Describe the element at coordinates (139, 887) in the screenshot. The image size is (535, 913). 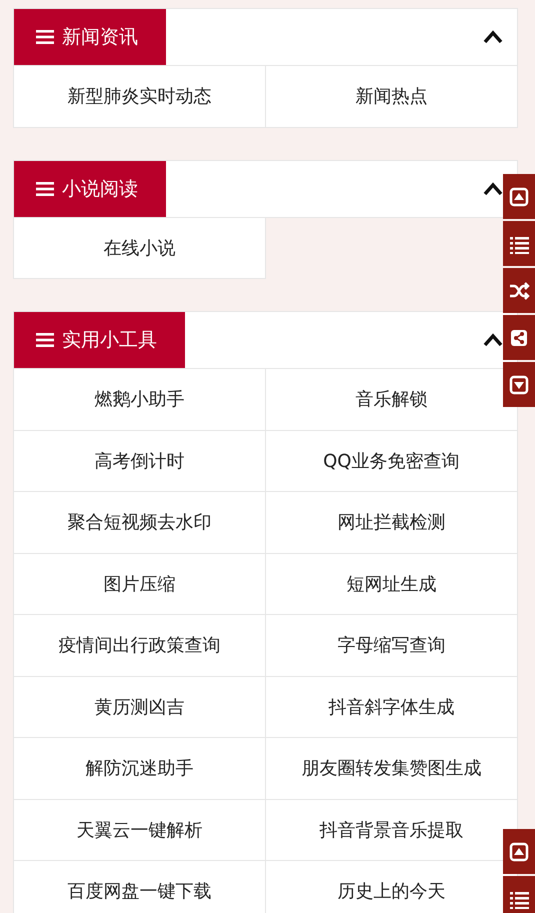
I see `link-item: 百度网盘一键下载` at that location.